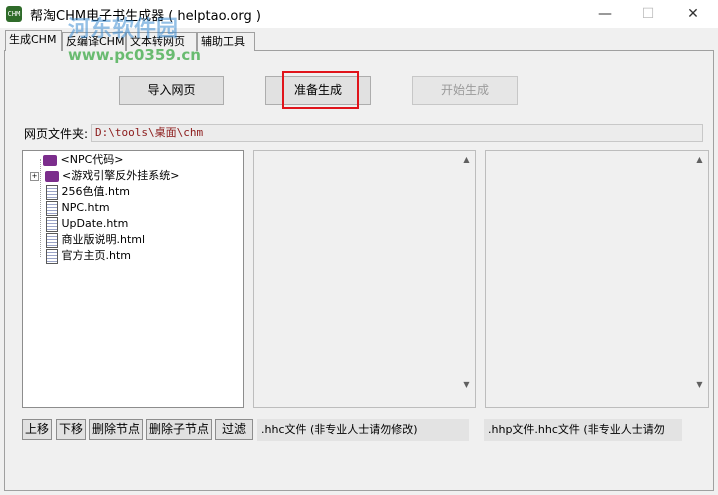  What do you see at coordinates (116, 429) in the screenshot?
I see `delete-node-button: 删除节点` at bounding box center [116, 429].